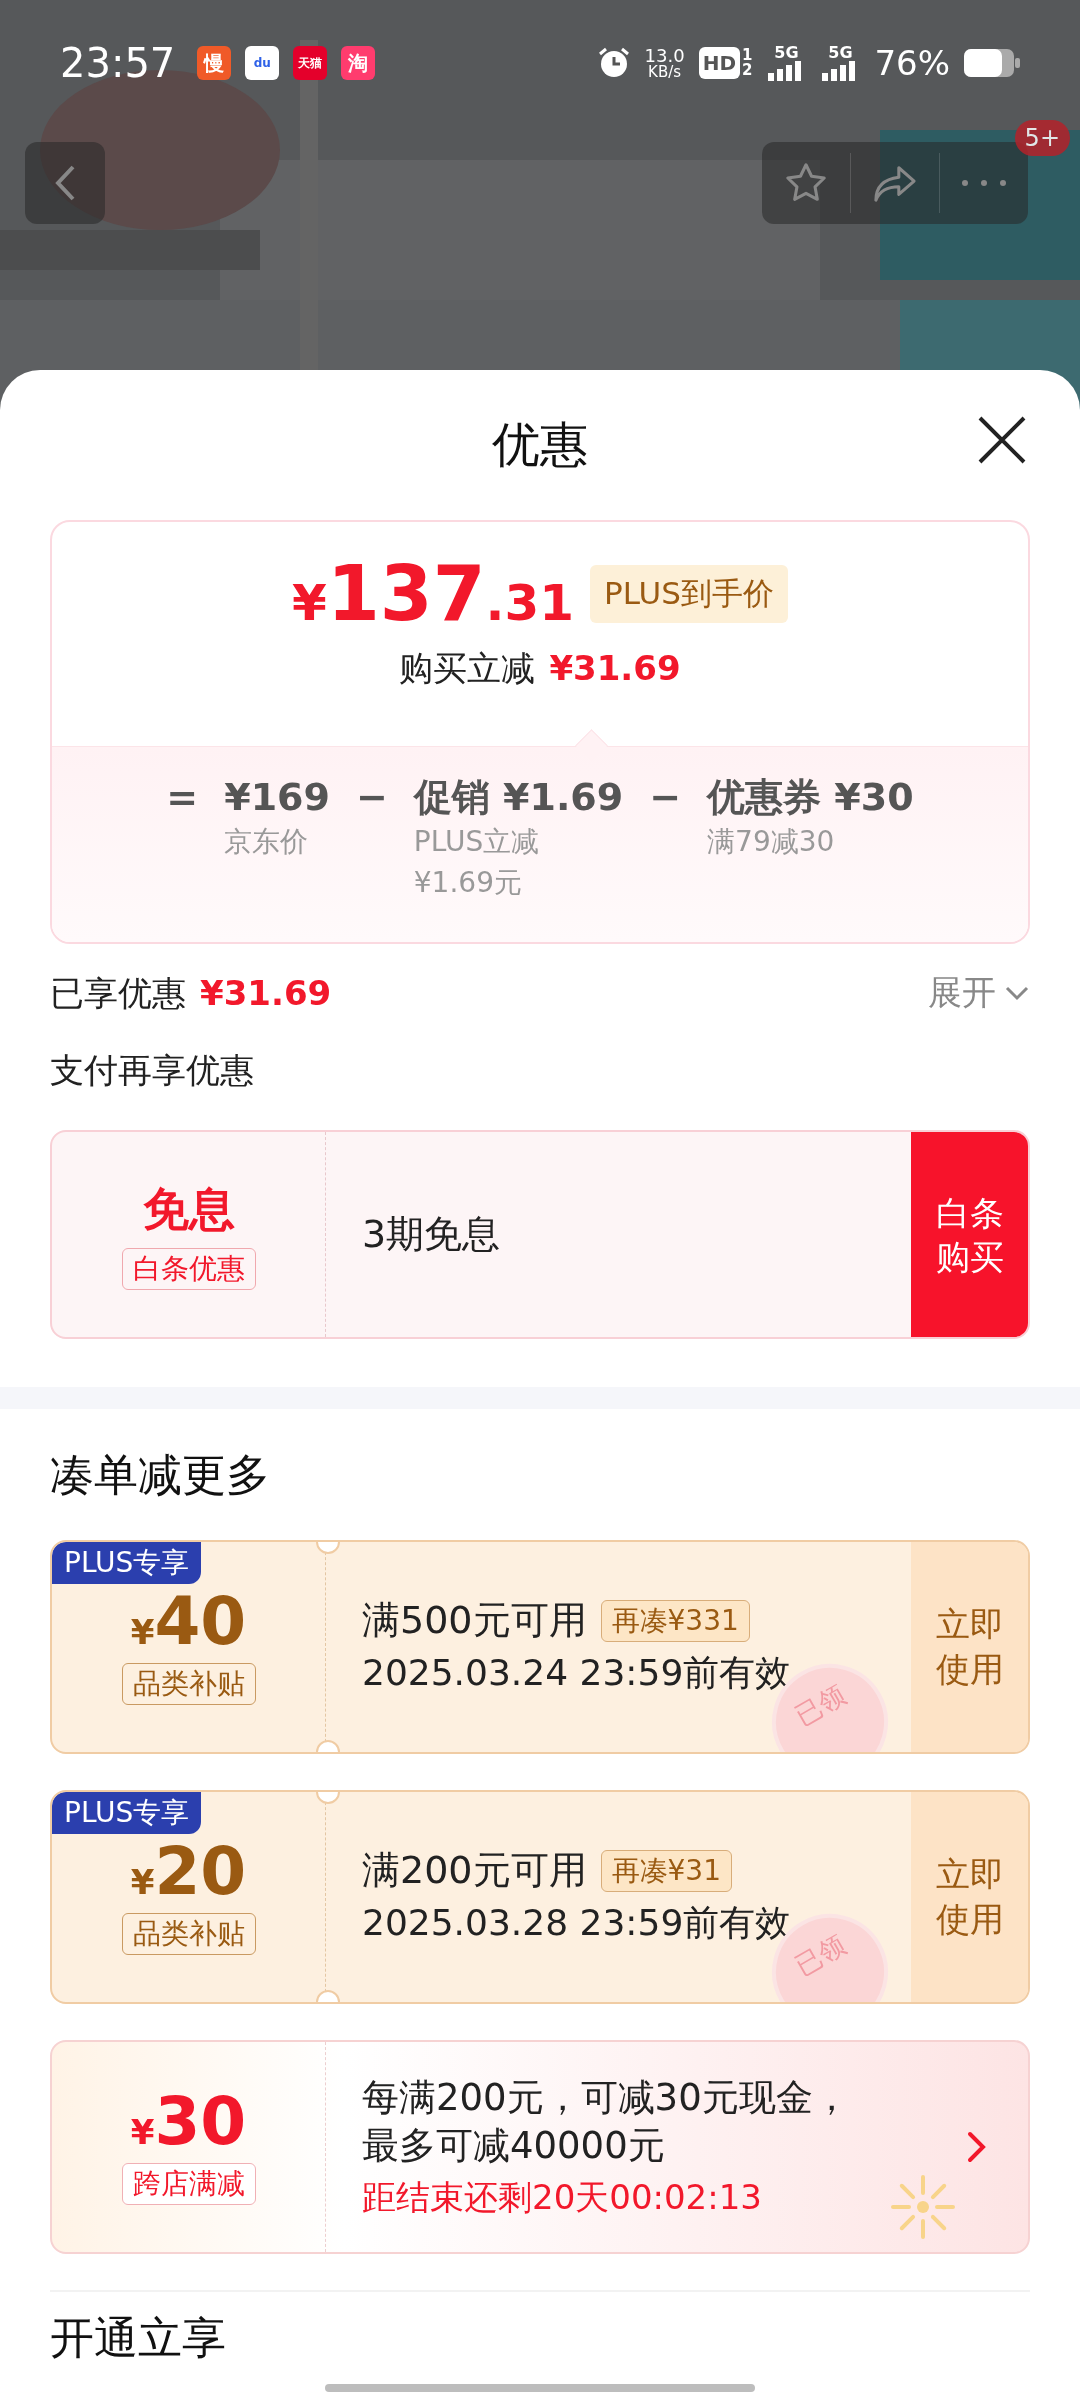  I want to click on speed-unit: KB/s, so click(665, 72).